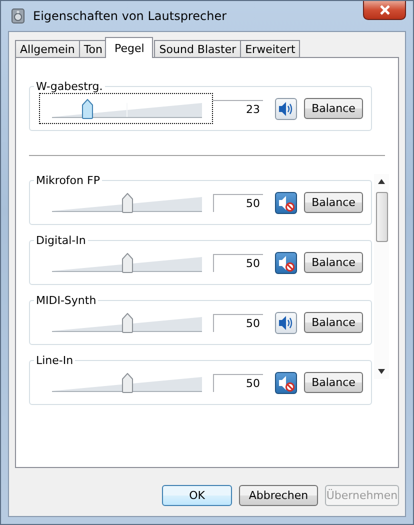  Describe the element at coordinates (68, 180) in the screenshot. I see `group-label: Mikrofon FP` at that location.